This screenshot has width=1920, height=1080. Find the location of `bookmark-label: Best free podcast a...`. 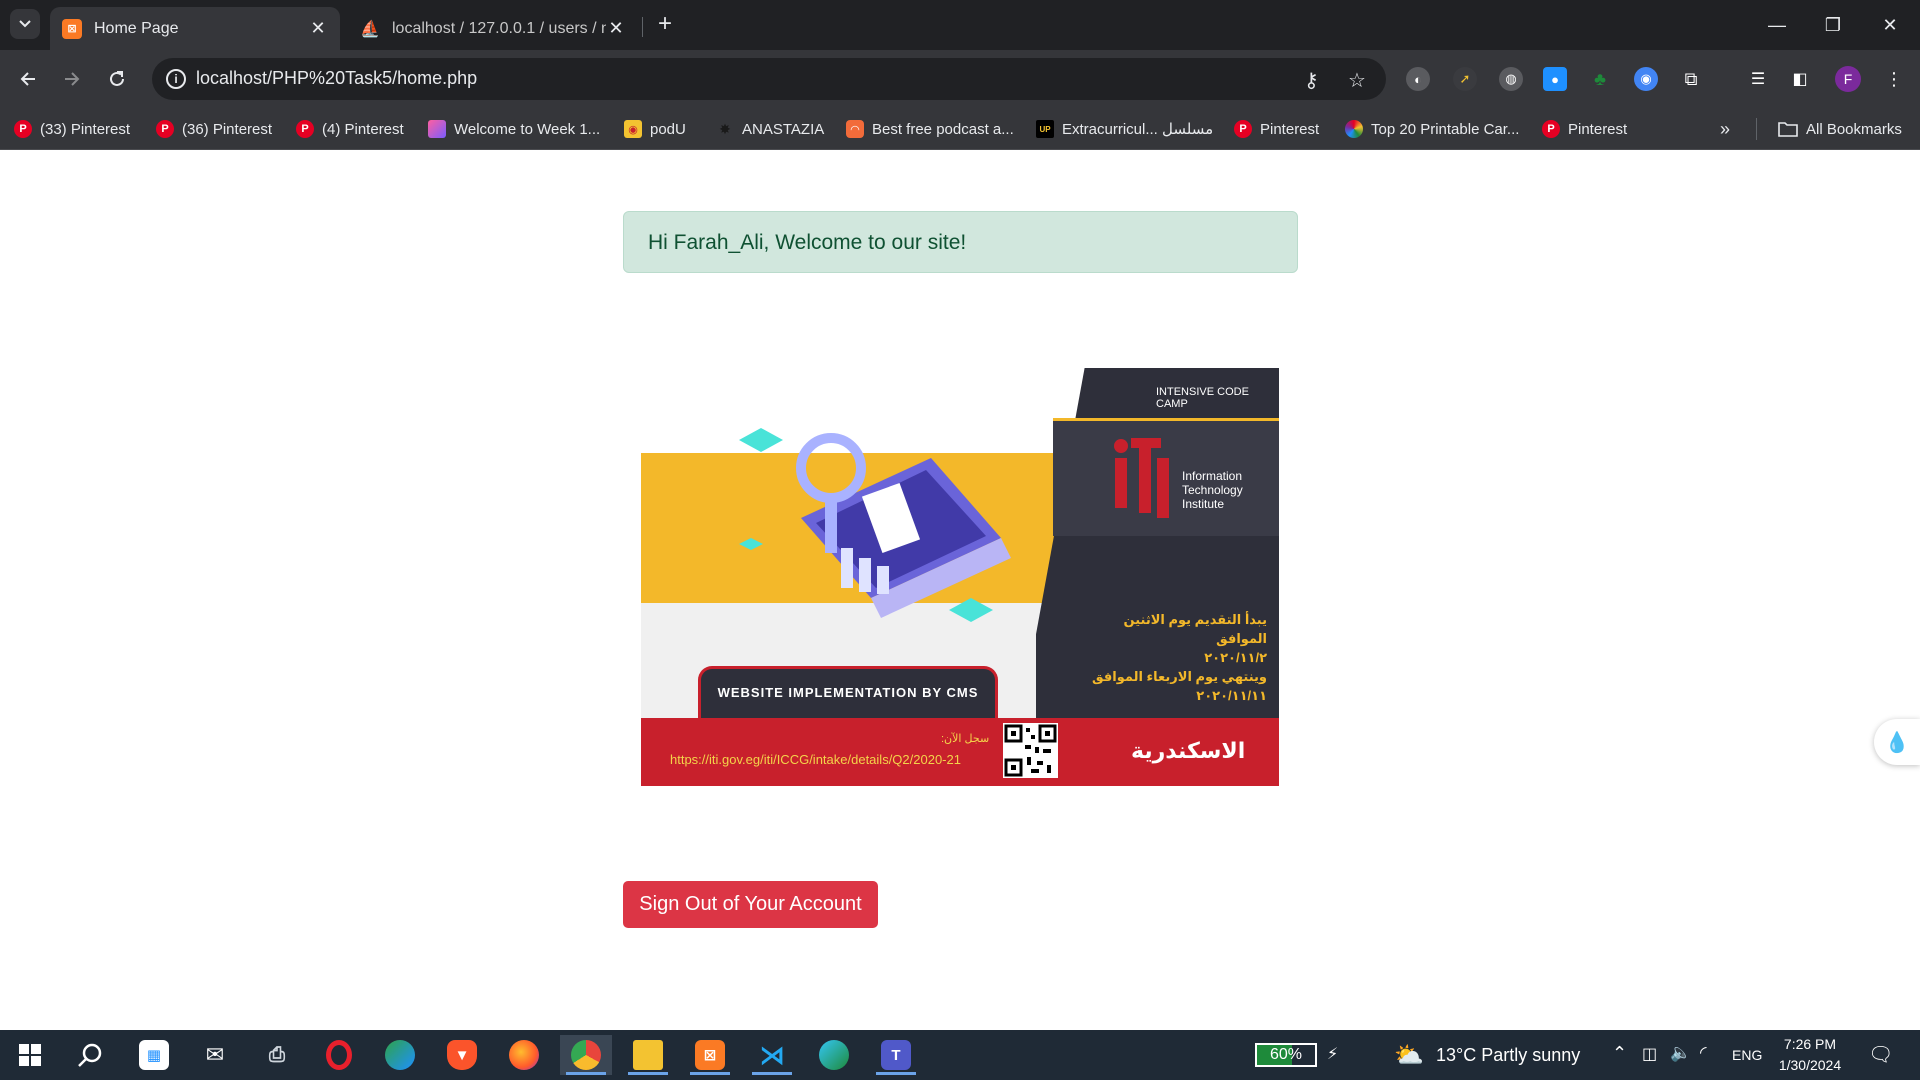

bookmark-label: Best free podcast a... is located at coordinates (943, 129).